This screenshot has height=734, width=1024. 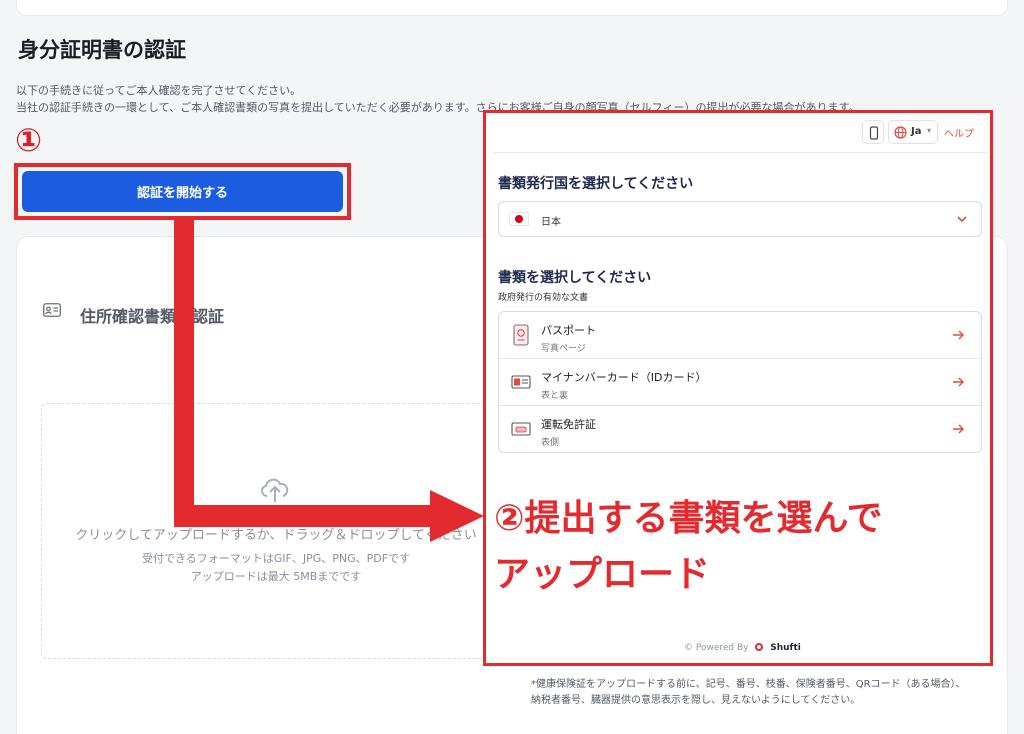 I want to click on address-section-title: 住所確認書類の認証, so click(x=152, y=316).